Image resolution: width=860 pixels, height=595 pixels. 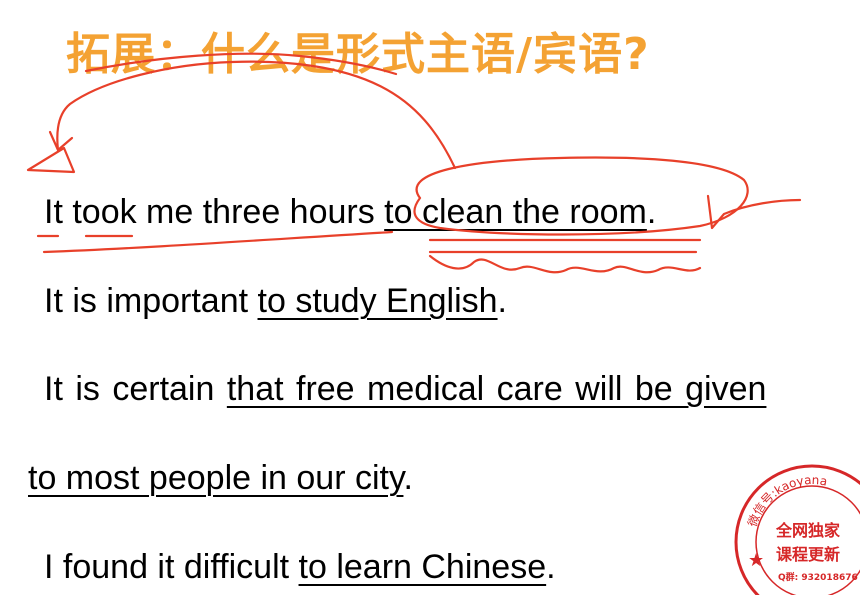 What do you see at coordinates (551, 567) in the screenshot?
I see `sentence-5-end: .` at bounding box center [551, 567].